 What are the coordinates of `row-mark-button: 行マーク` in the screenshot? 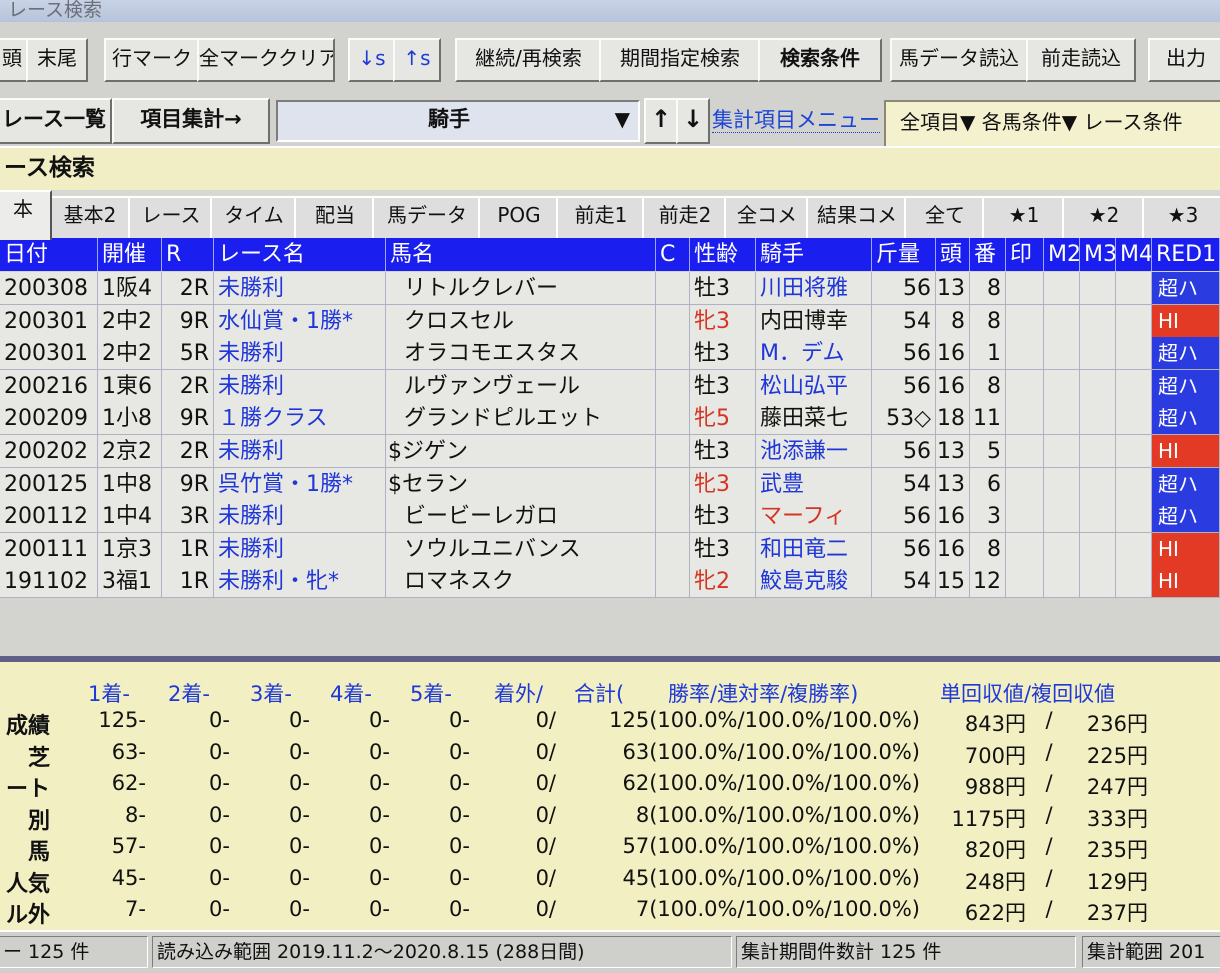 It's located at (152, 60).